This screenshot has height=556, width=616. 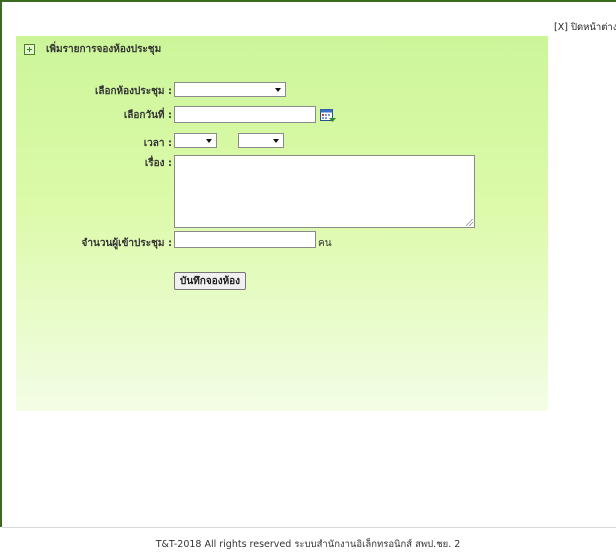 I want to click on close-window-link: [X] ปิดหน้าต่างนี้, so click(x=585, y=27).